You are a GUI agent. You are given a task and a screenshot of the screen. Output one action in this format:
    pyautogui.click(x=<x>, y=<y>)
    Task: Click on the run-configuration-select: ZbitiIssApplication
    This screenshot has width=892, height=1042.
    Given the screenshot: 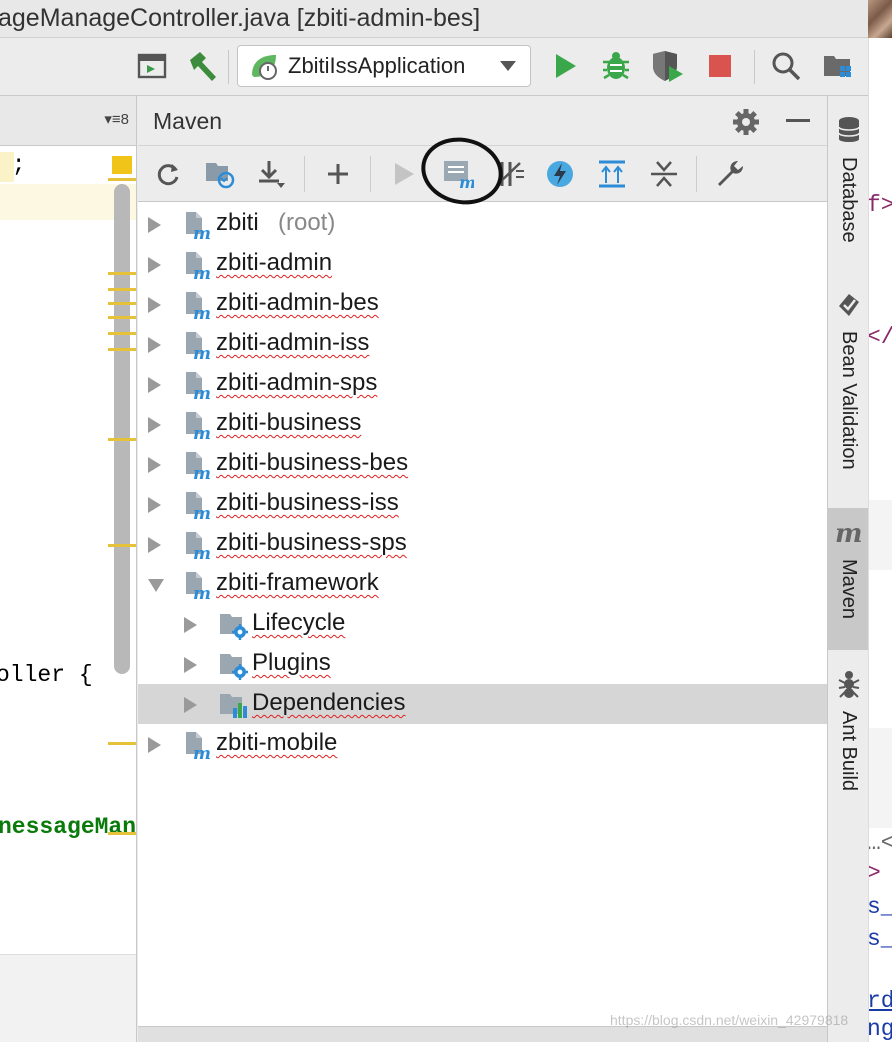 What is the action you would take?
    pyautogui.click(x=384, y=66)
    